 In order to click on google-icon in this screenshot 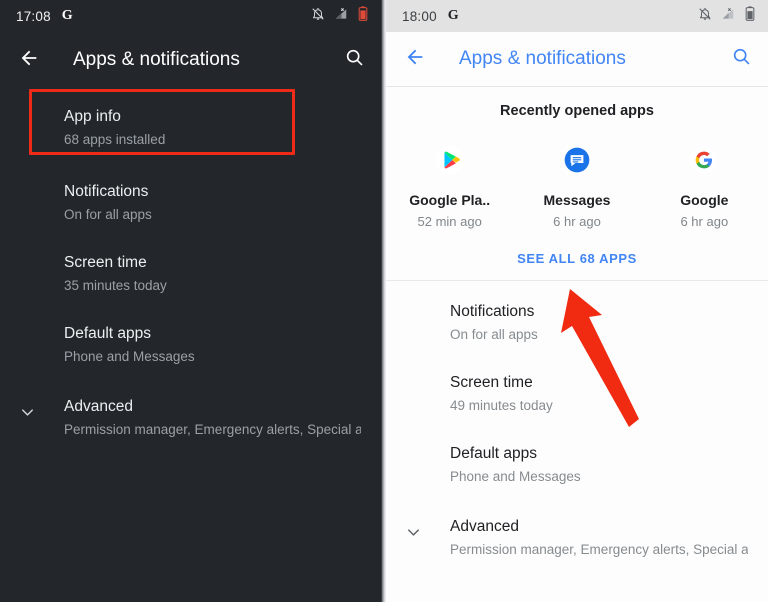, I will do `click(704, 160)`.